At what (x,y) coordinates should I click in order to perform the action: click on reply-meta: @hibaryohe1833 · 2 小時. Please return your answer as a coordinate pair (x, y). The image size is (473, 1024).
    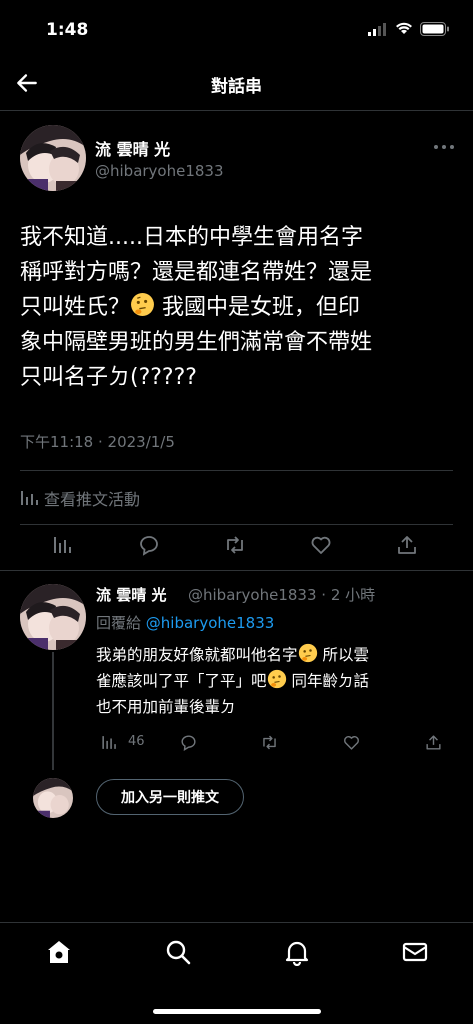
    Looking at the image, I should click on (282, 595).